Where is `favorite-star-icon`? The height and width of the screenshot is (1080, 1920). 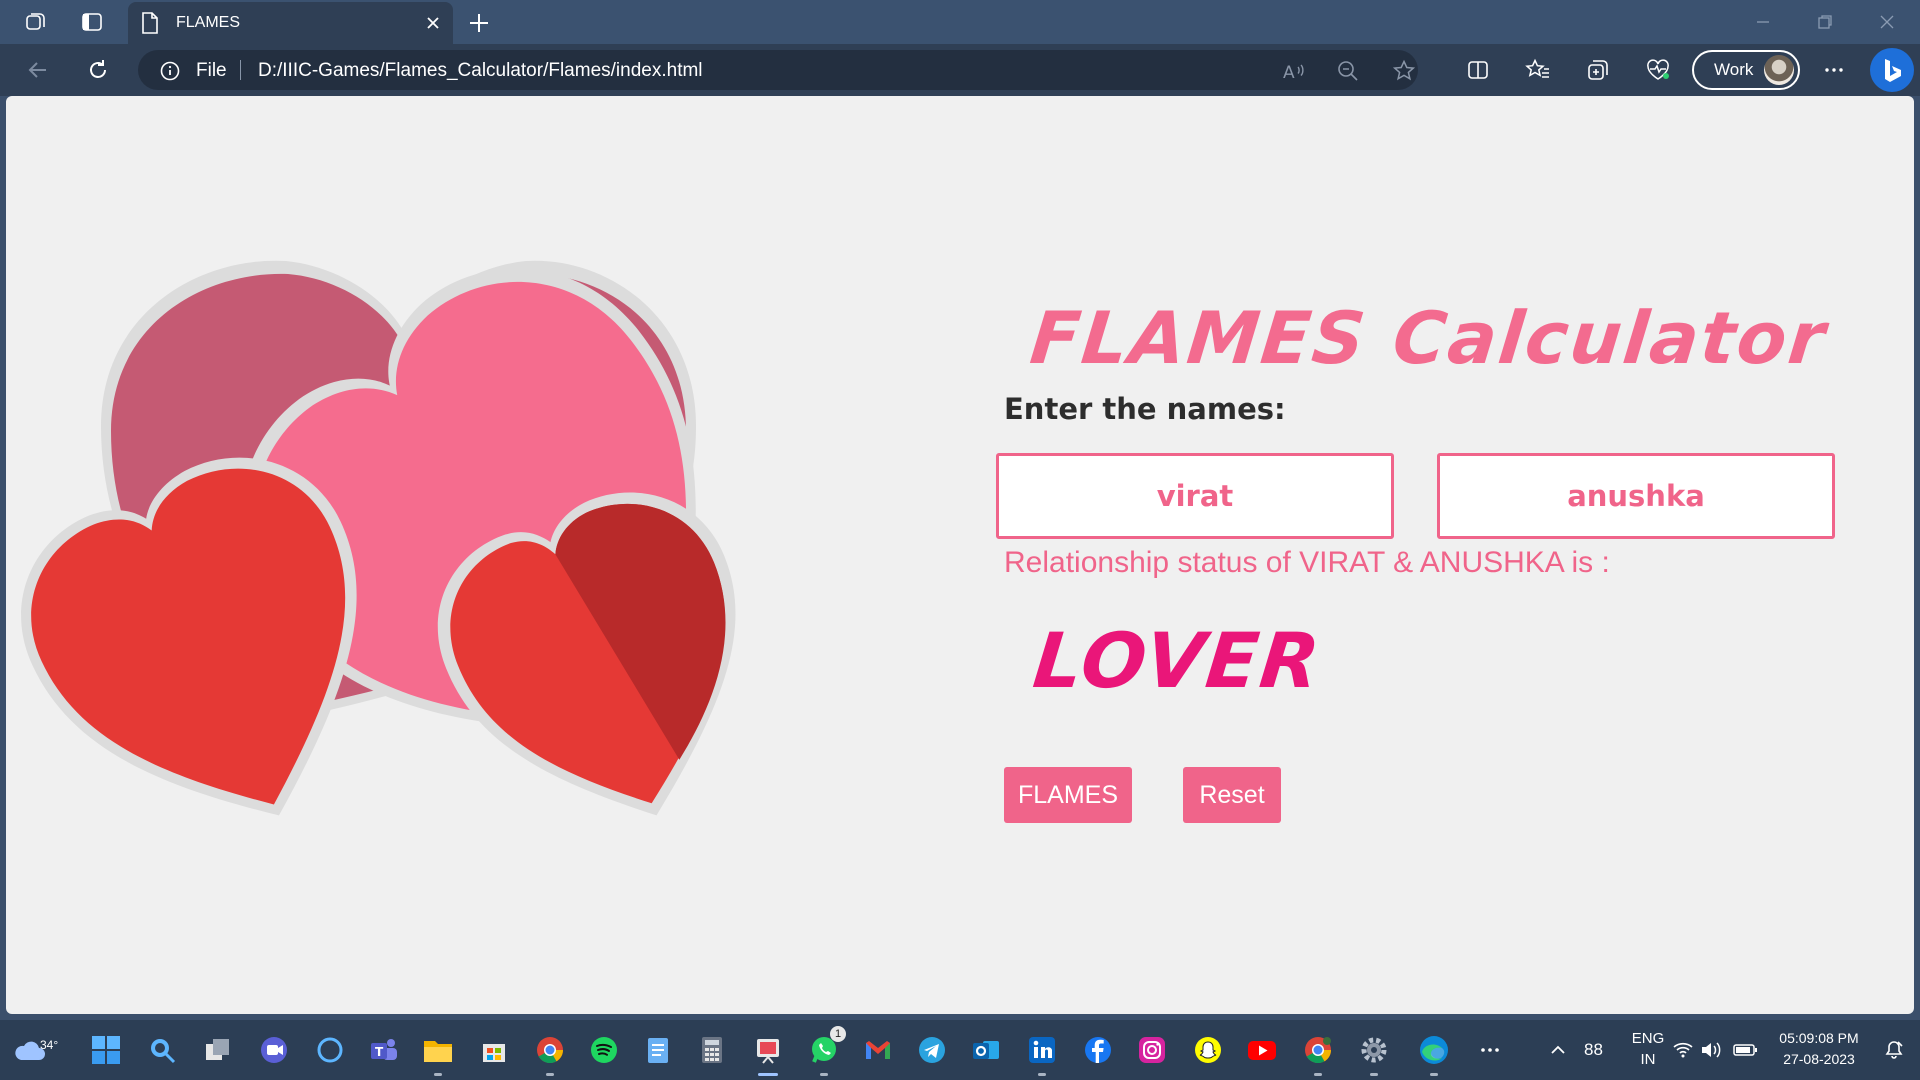
favorite-star-icon is located at coordinates (1404, 71).